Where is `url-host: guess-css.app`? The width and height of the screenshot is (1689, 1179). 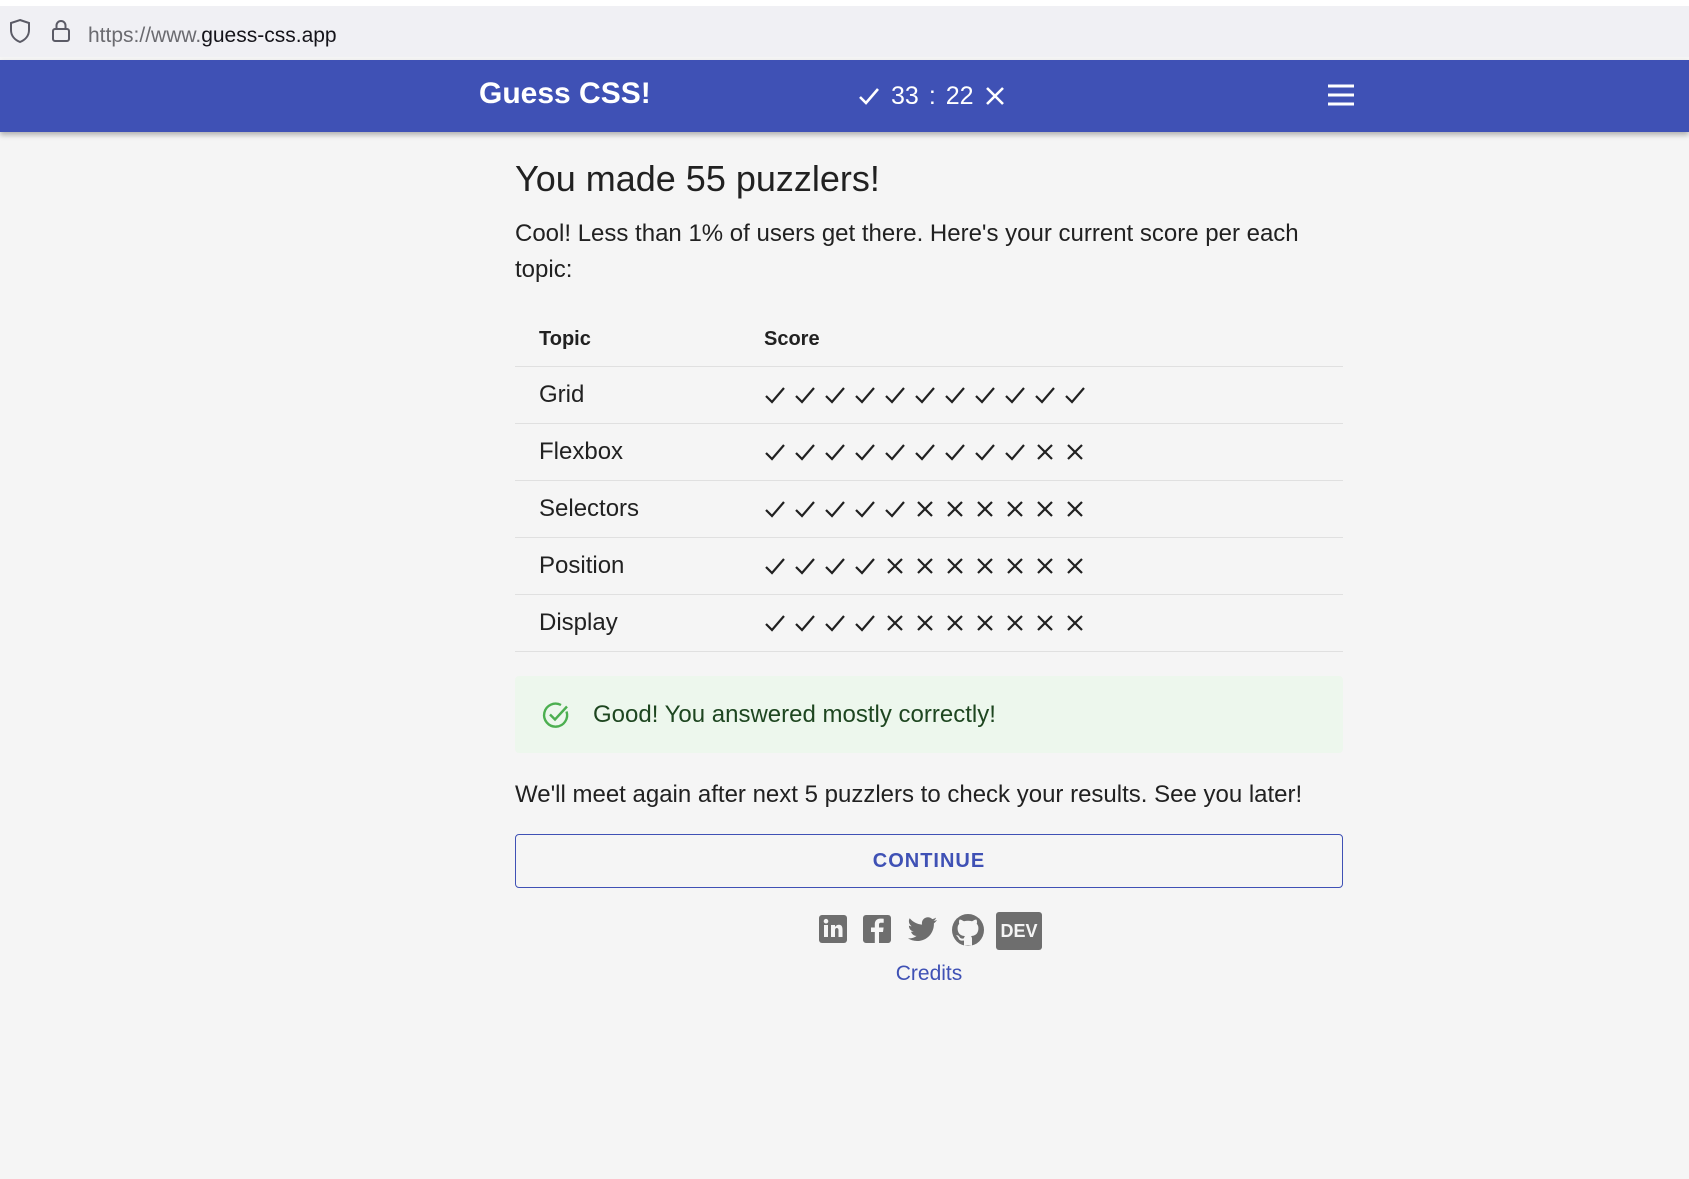 url-host: guess-css.app is located at coordinates (269, 35).